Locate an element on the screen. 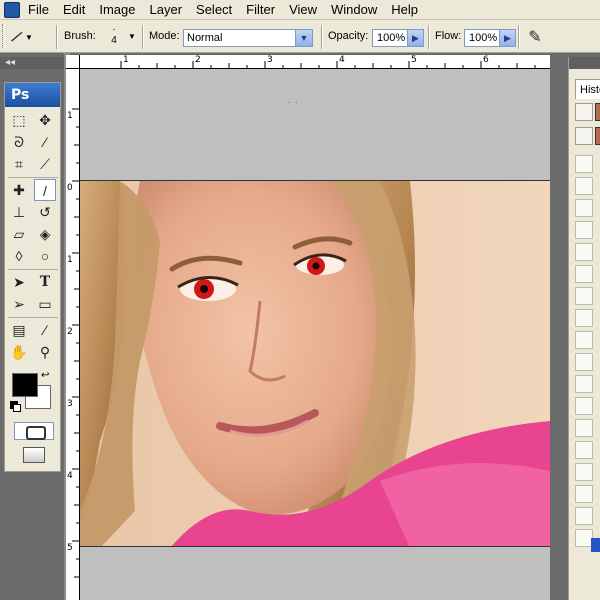 Image resolution: width=600 pixels, height=600 pixels. toolbox-title-strip: ◂◂ is located at coordinates (33, 63).